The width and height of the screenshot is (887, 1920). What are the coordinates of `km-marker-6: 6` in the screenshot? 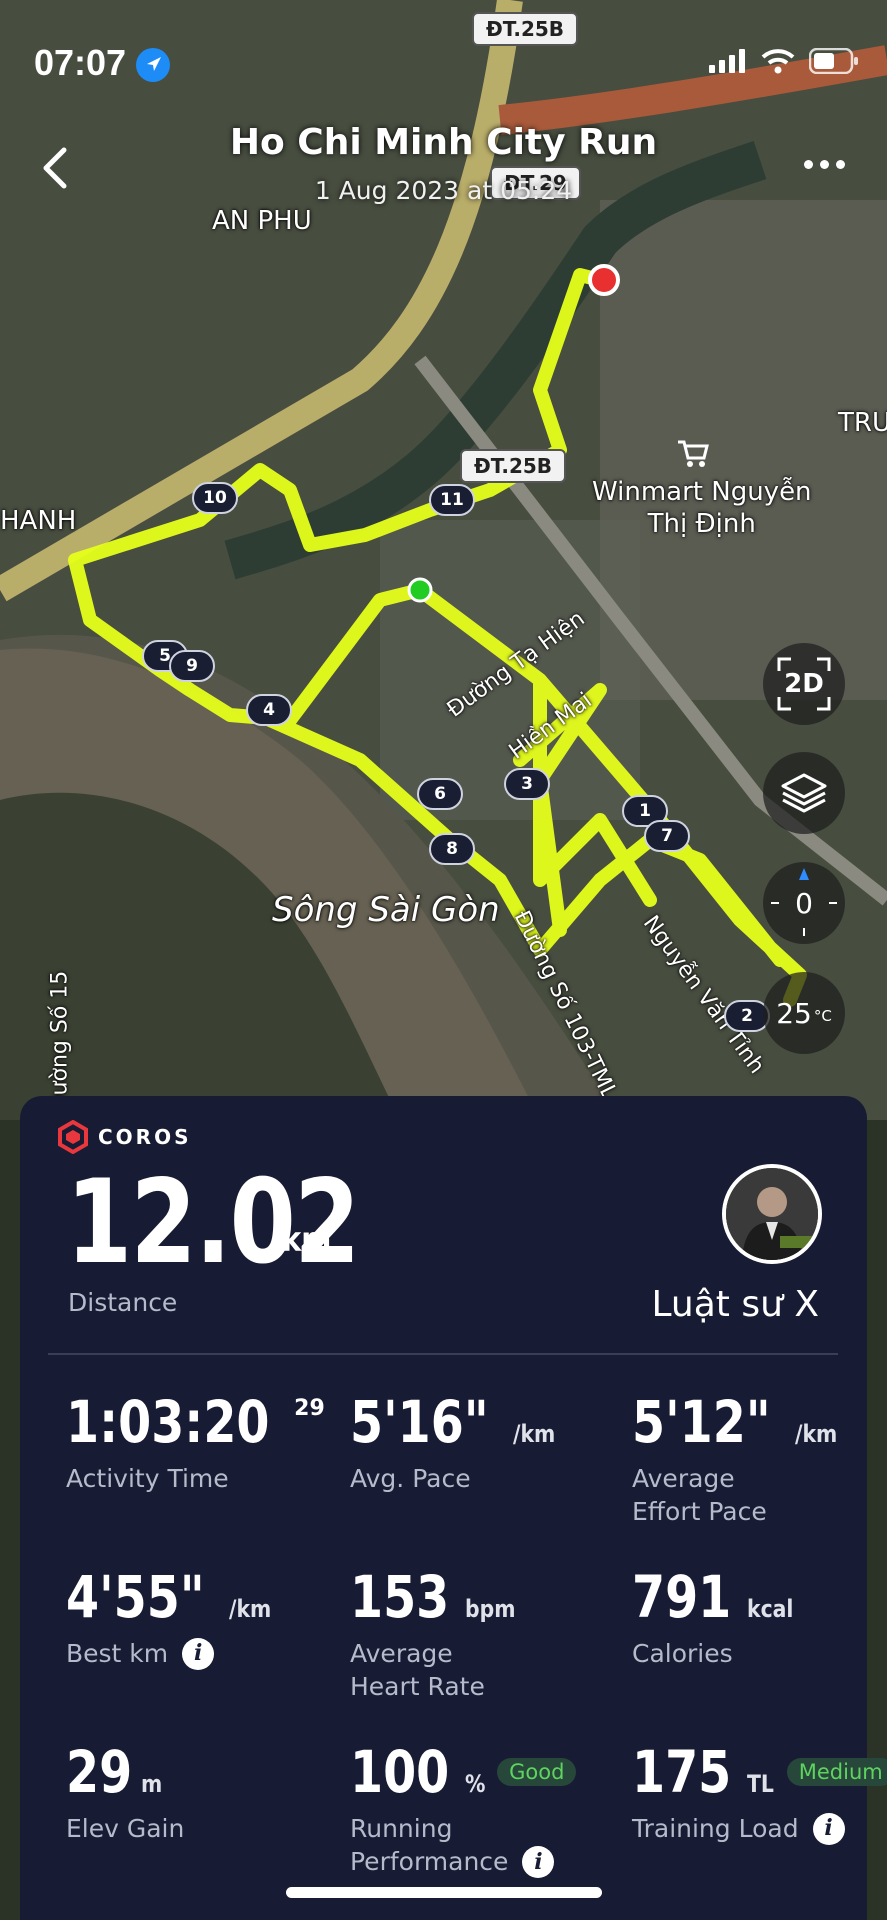 It's located at (440, 794).